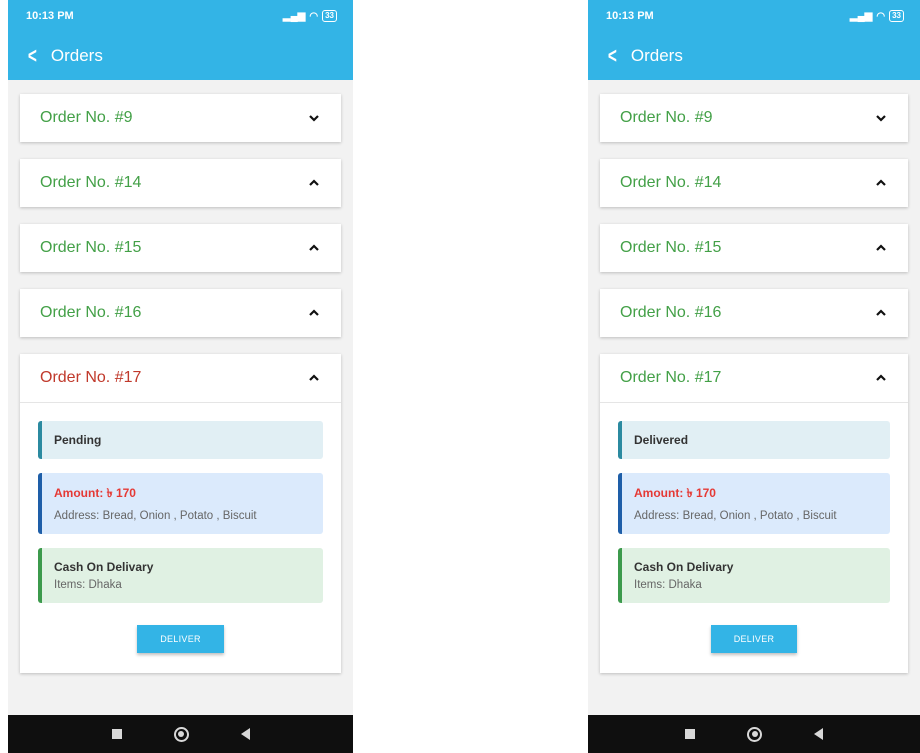 The image size is (920, 753). Describe the element at coordinates (180, 440) in the screenshot. I see `status-badge: Pending` at that location.